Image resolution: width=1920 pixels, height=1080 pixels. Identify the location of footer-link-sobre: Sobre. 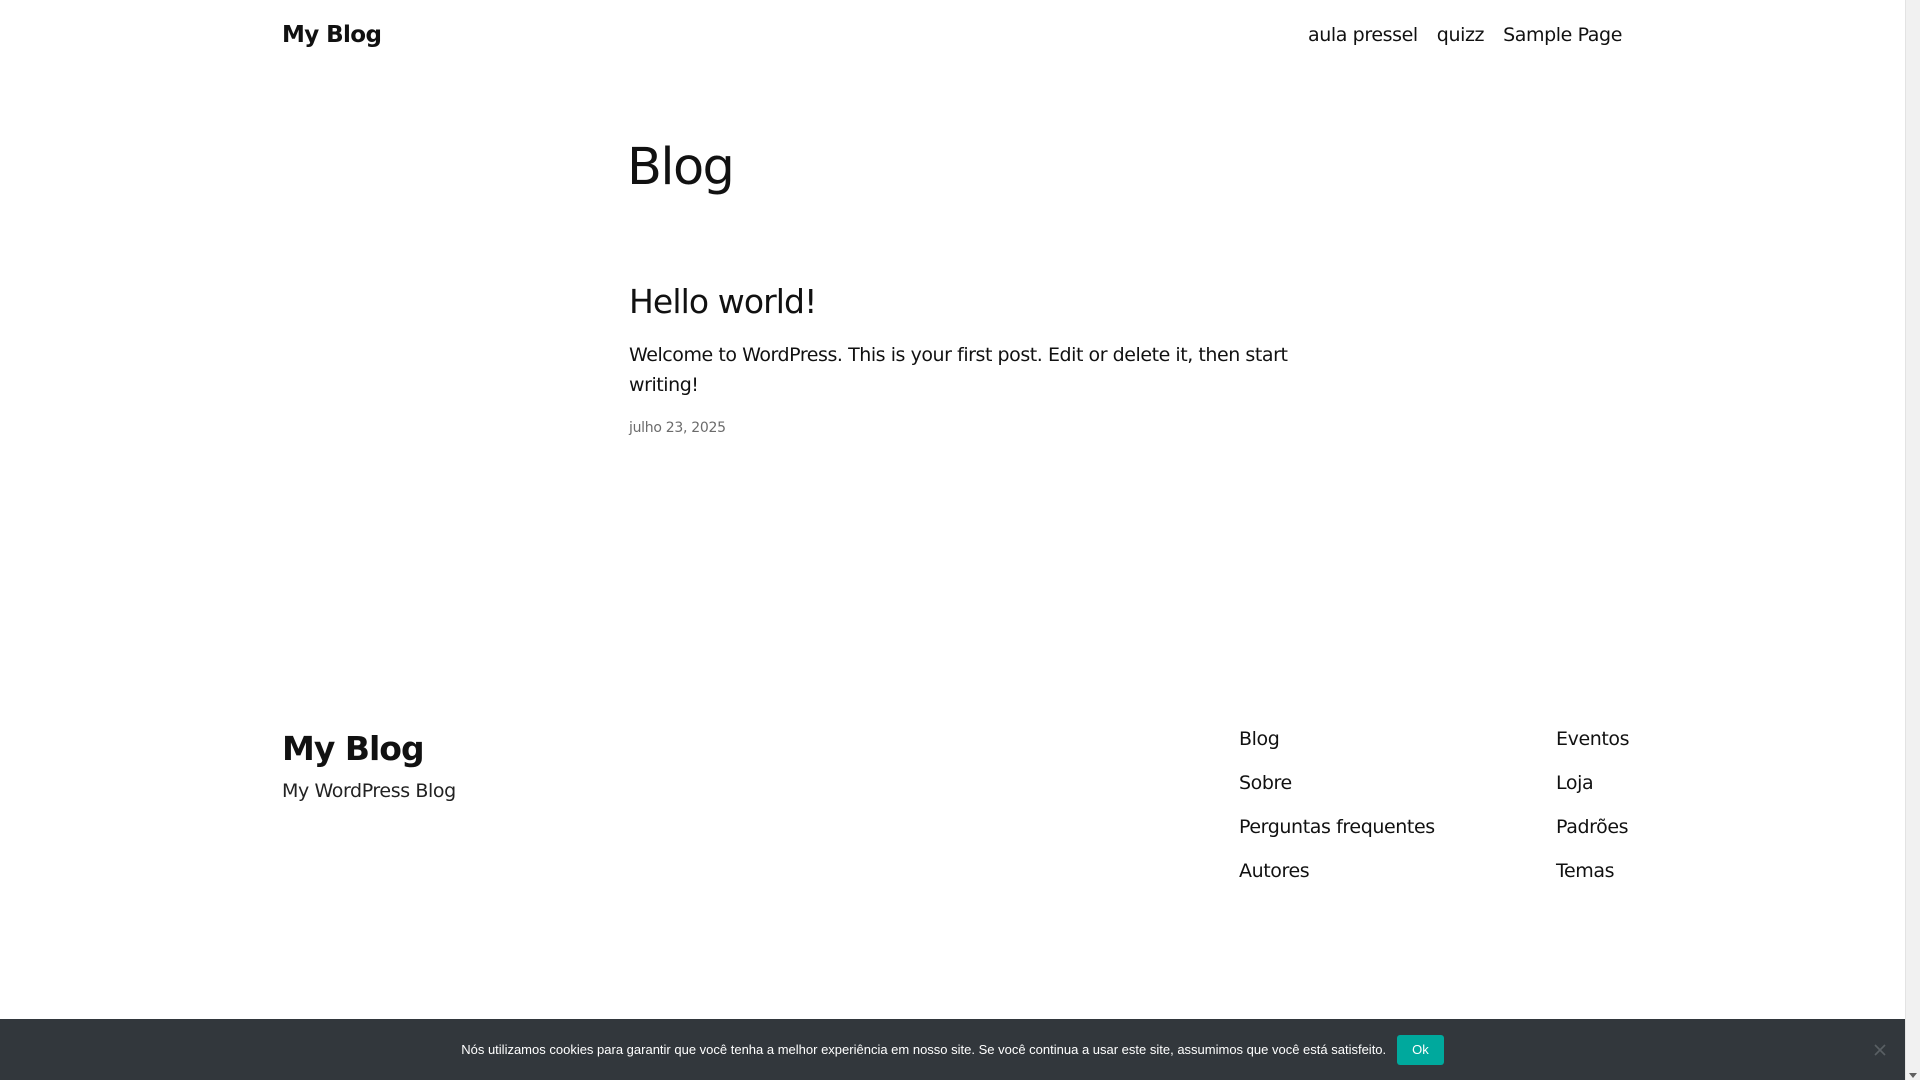
(1337, 783).